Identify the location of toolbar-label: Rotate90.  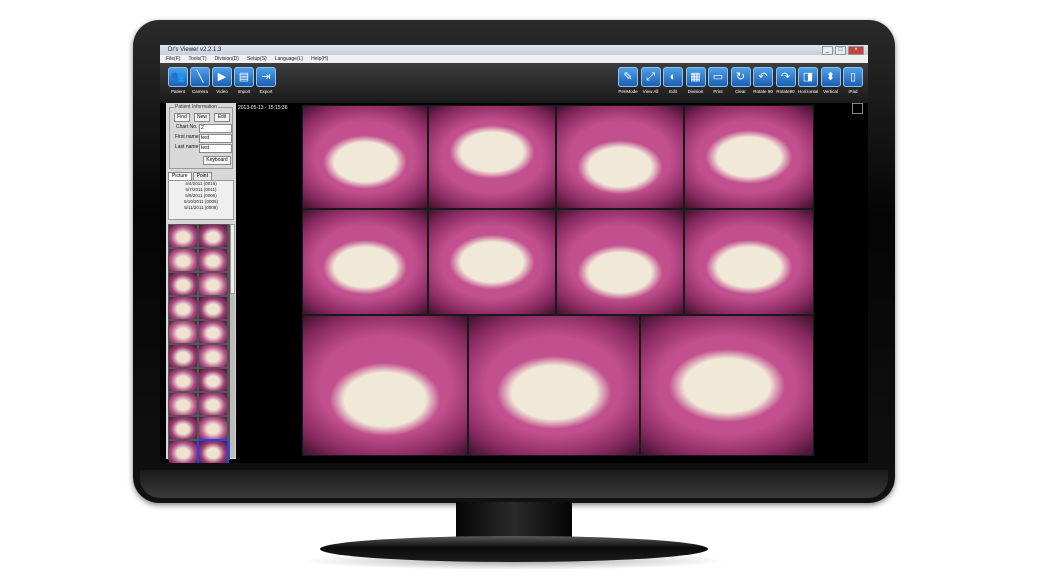
(785, 91).